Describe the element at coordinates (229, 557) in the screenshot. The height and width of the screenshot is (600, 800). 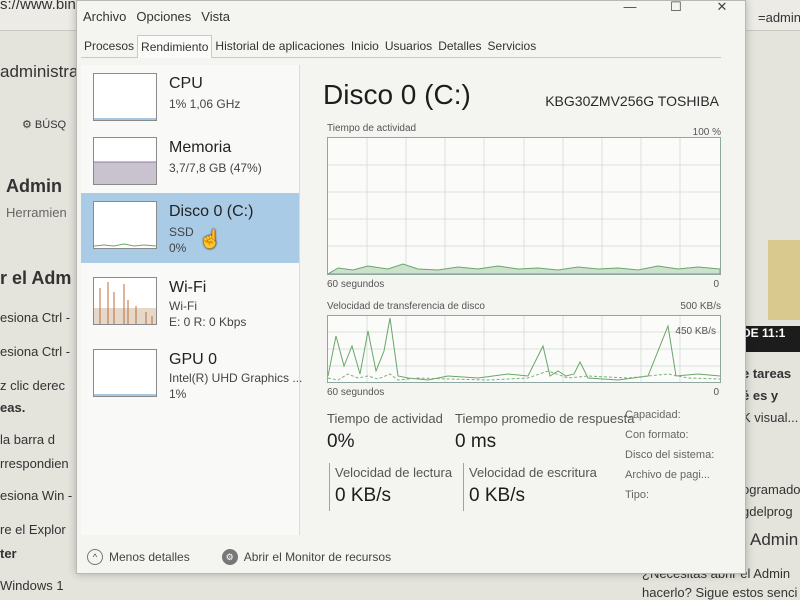
I see `resource-monitor-icon: ⚙` at that location.